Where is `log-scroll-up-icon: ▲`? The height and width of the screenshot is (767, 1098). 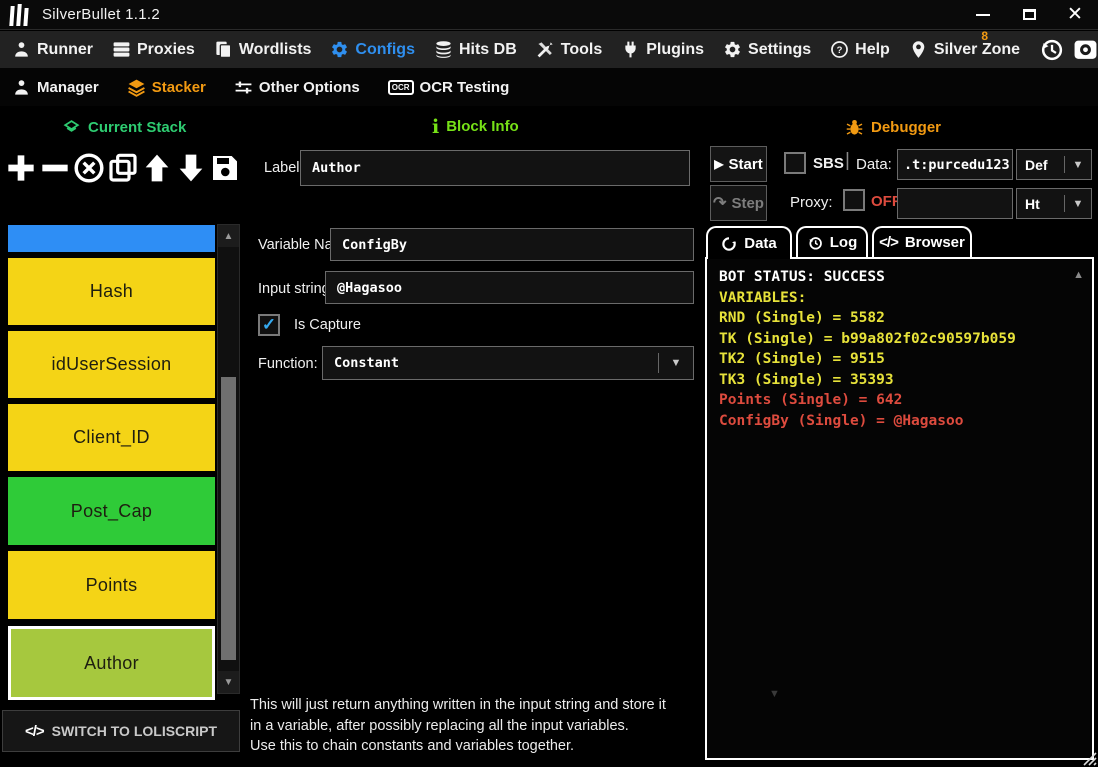
log-scroll-up-icon: ▲ is located at coordinates (1078, 275).